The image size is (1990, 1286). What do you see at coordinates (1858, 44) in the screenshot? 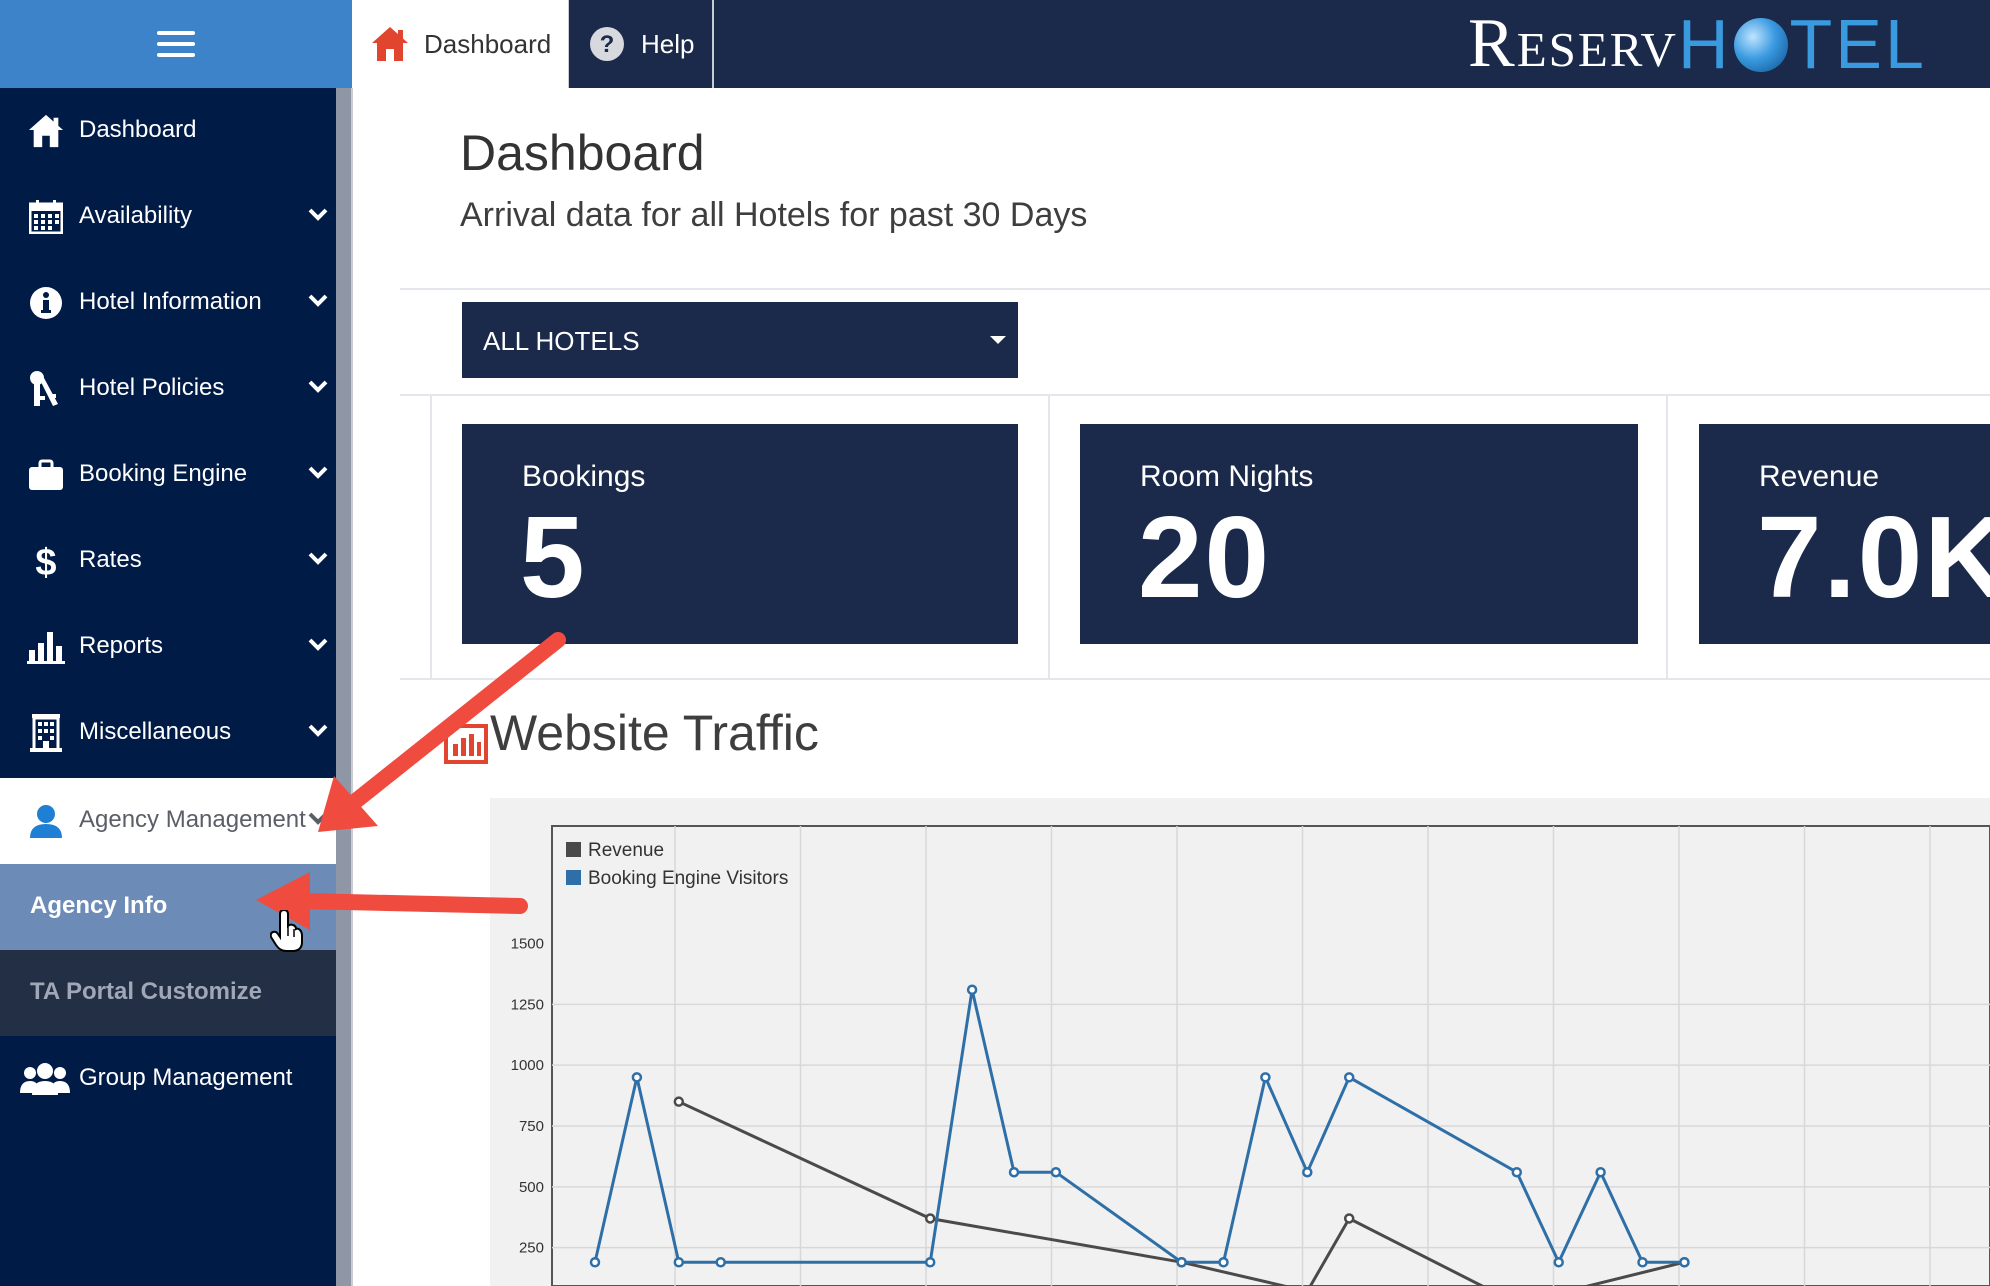
I see `logo-tel-text: TEL` at bounding box center [1858, 44].